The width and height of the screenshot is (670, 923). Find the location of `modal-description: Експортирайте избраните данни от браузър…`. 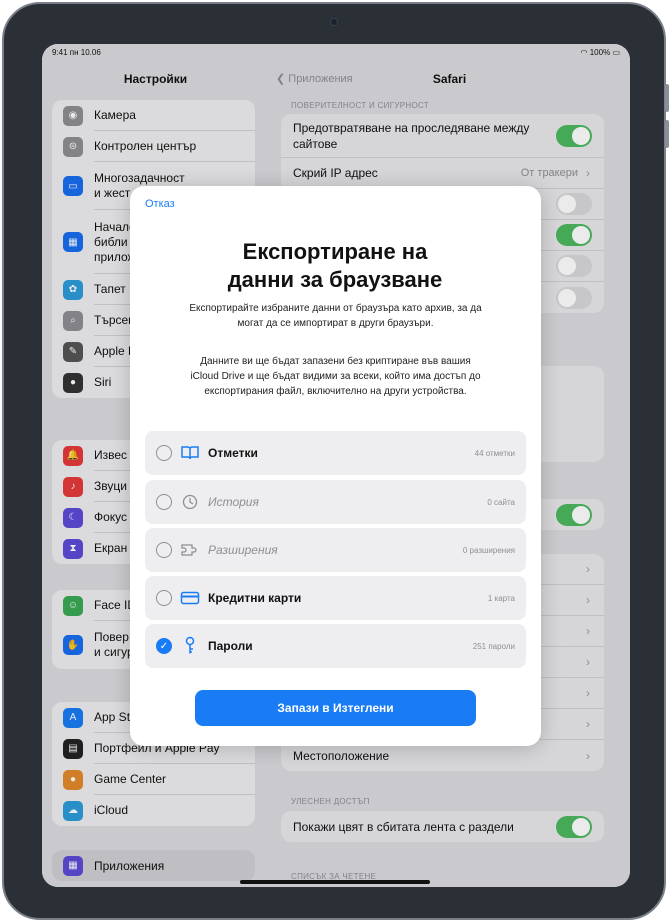

modal-description: Експортирайте избраните данни от браузър… is located at coordinates (335, 316).